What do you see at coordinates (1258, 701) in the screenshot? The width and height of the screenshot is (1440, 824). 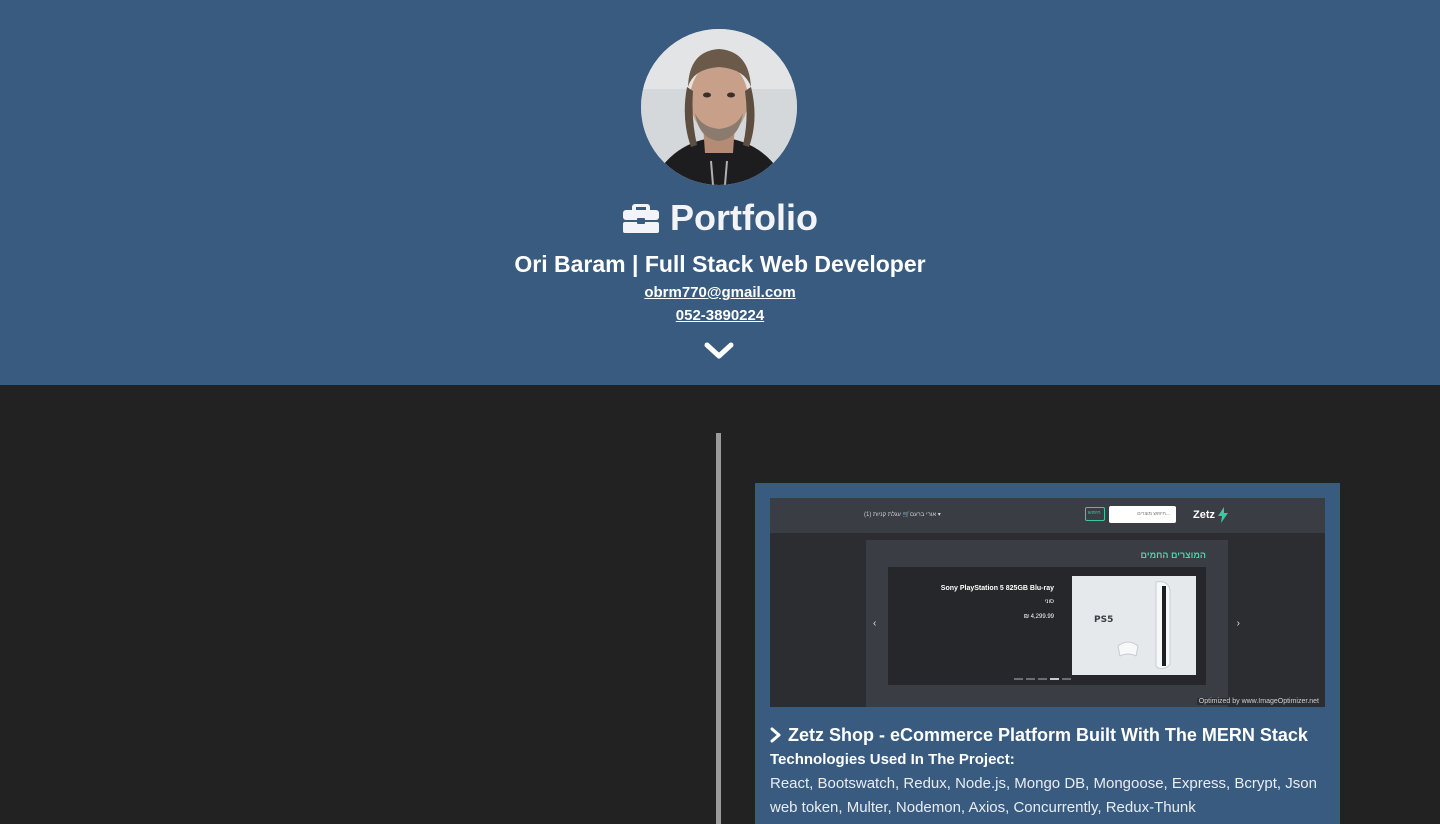 I see `screenshot-watermark: Optimized by www.ImageOptimizer.net` at bounding box center [1258, 701].